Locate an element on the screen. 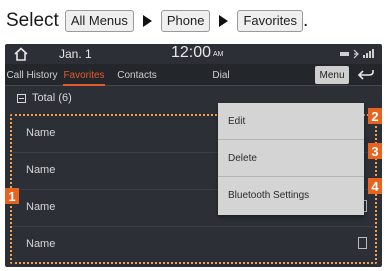 This screenshot has height=271, width=388. instruction-line: Select All Menus Phone Favorites . is located at coordinates (157, 21).